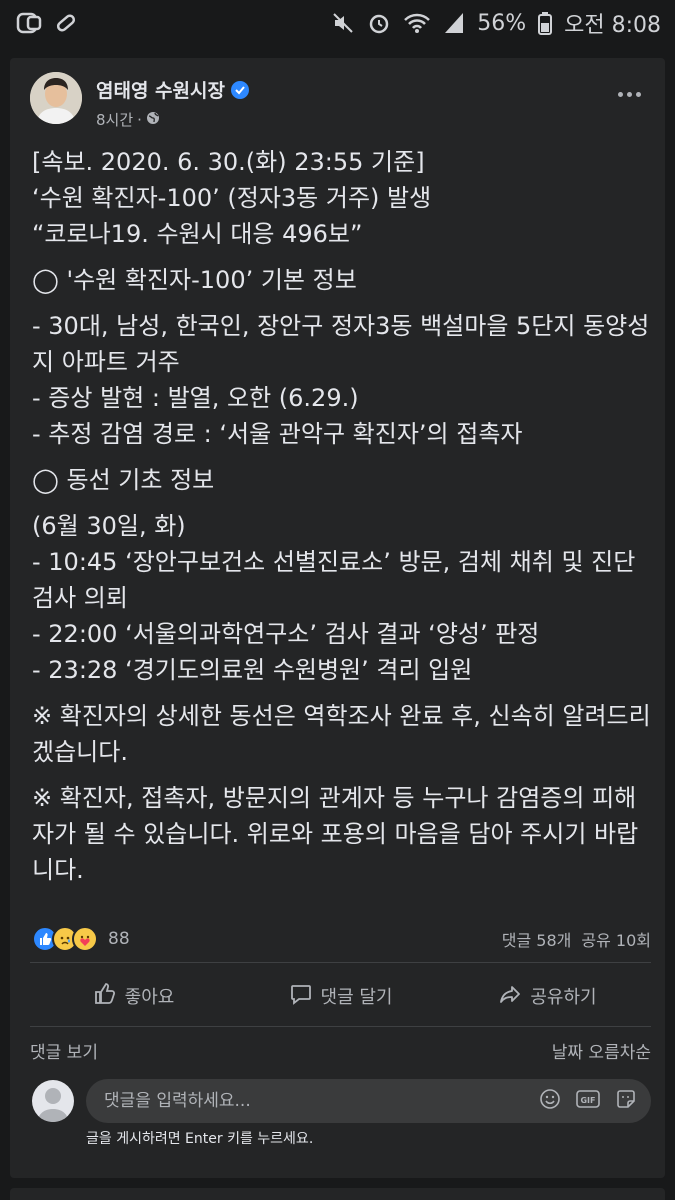 The width and height of the screenshot is (675, 1200). What do you see at coordinates (286, 634) in the screenshot?
I see `body-line: - 22:00 ‘서울의과학연구소’ 검사 결과 ‘양성’ 판정` at bounding box center [286, 634].